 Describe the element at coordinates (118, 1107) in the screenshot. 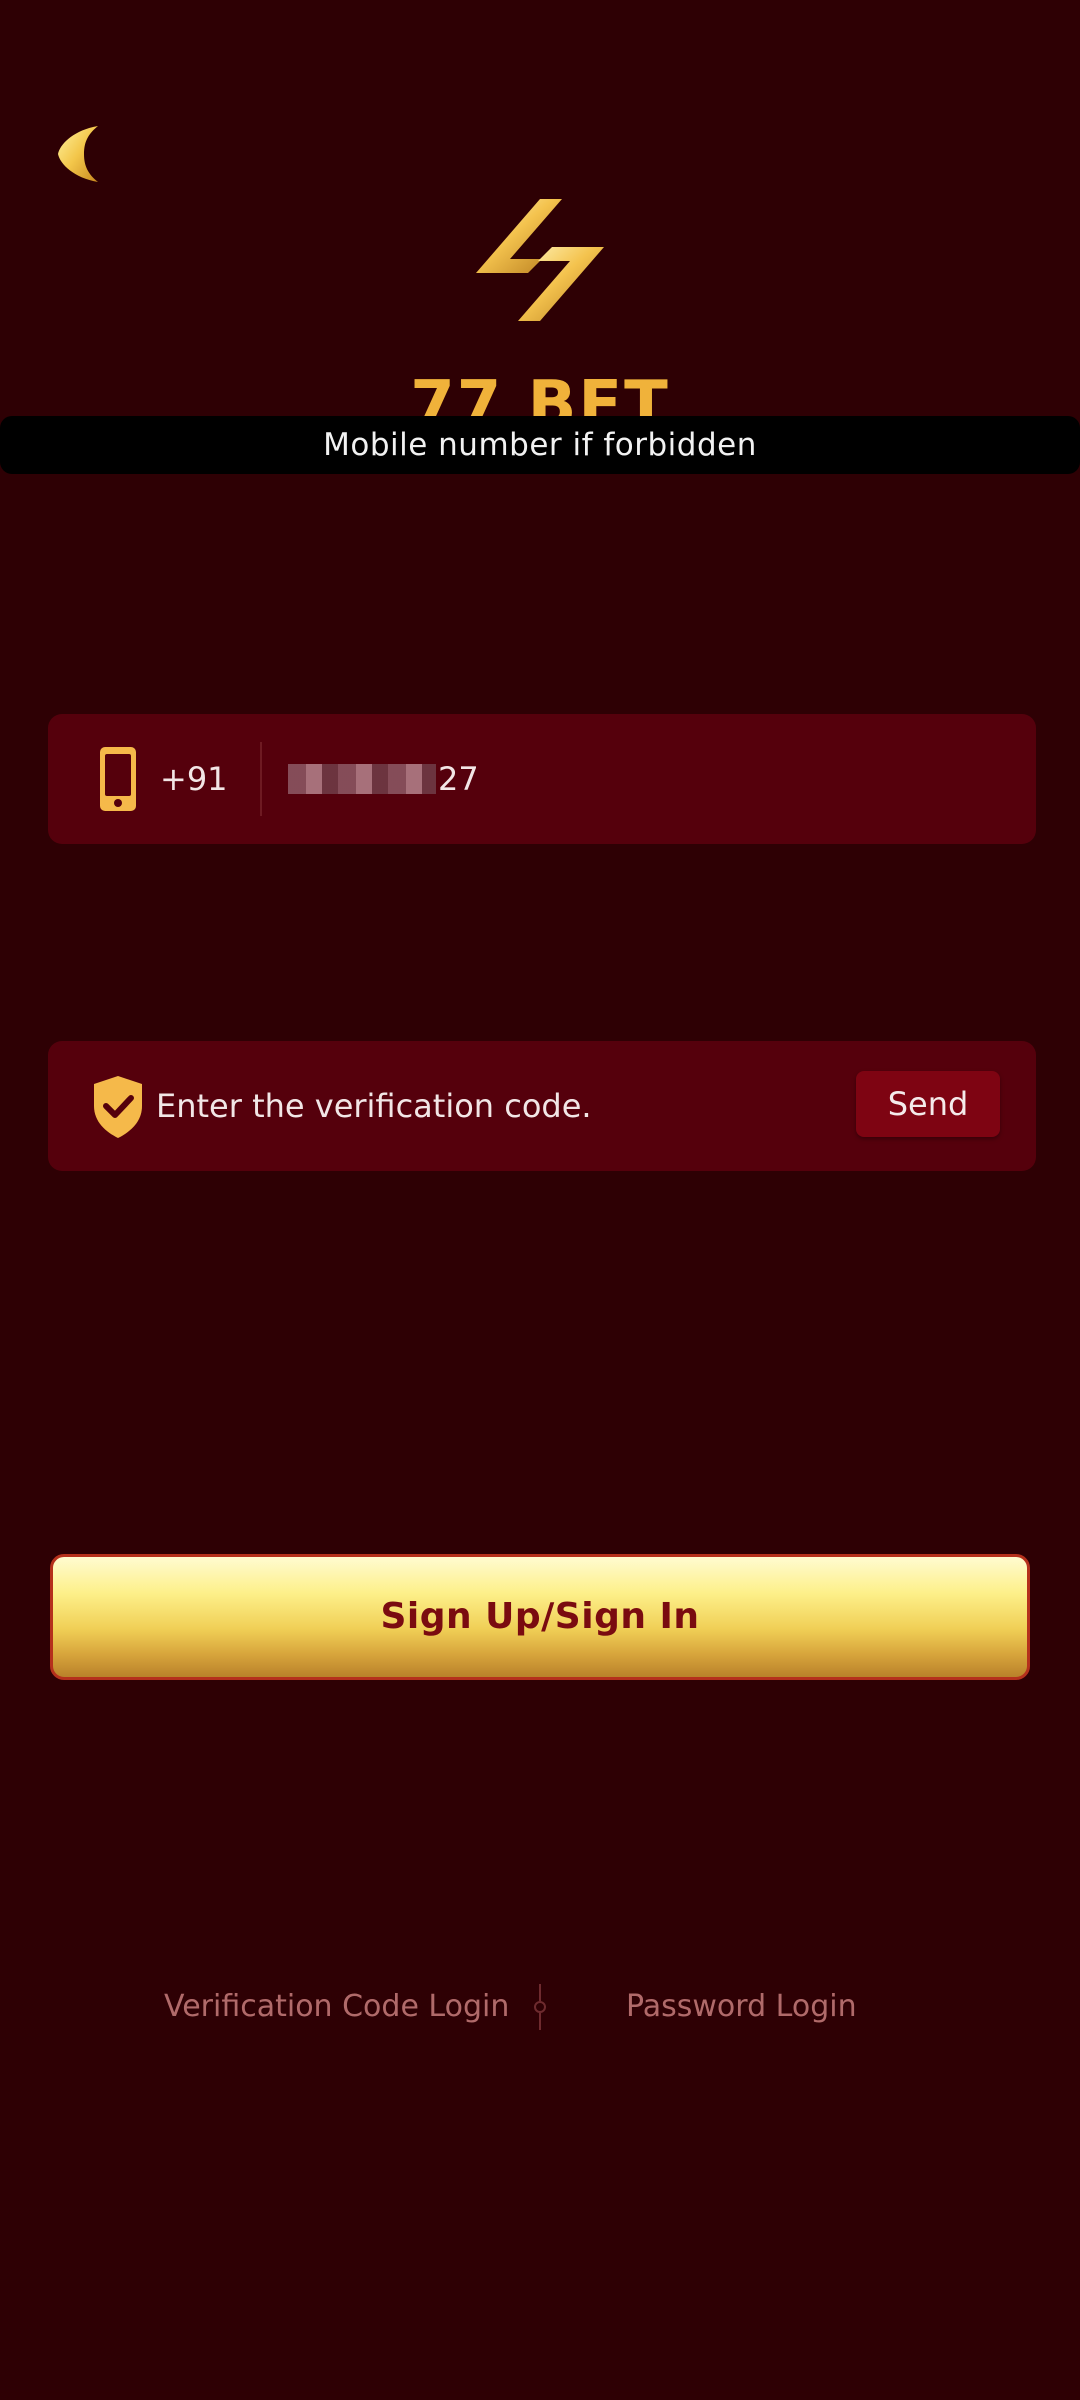

I see `shield-check-icon` at that location.